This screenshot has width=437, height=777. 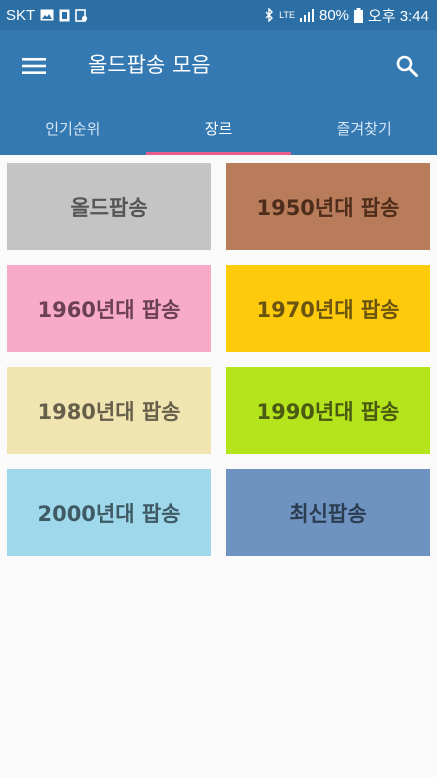 I want to click on search-icon, so click(x=407, y=66).